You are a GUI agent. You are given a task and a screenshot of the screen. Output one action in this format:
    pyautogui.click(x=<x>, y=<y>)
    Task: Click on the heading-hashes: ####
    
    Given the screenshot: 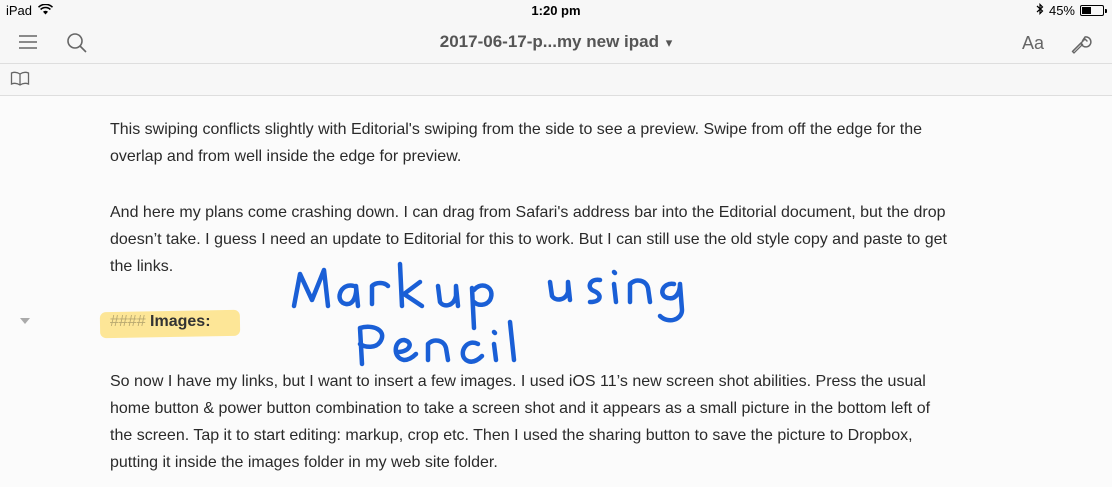 What is the action you would take?
    pyautogui.click(x=128, y=321)
    